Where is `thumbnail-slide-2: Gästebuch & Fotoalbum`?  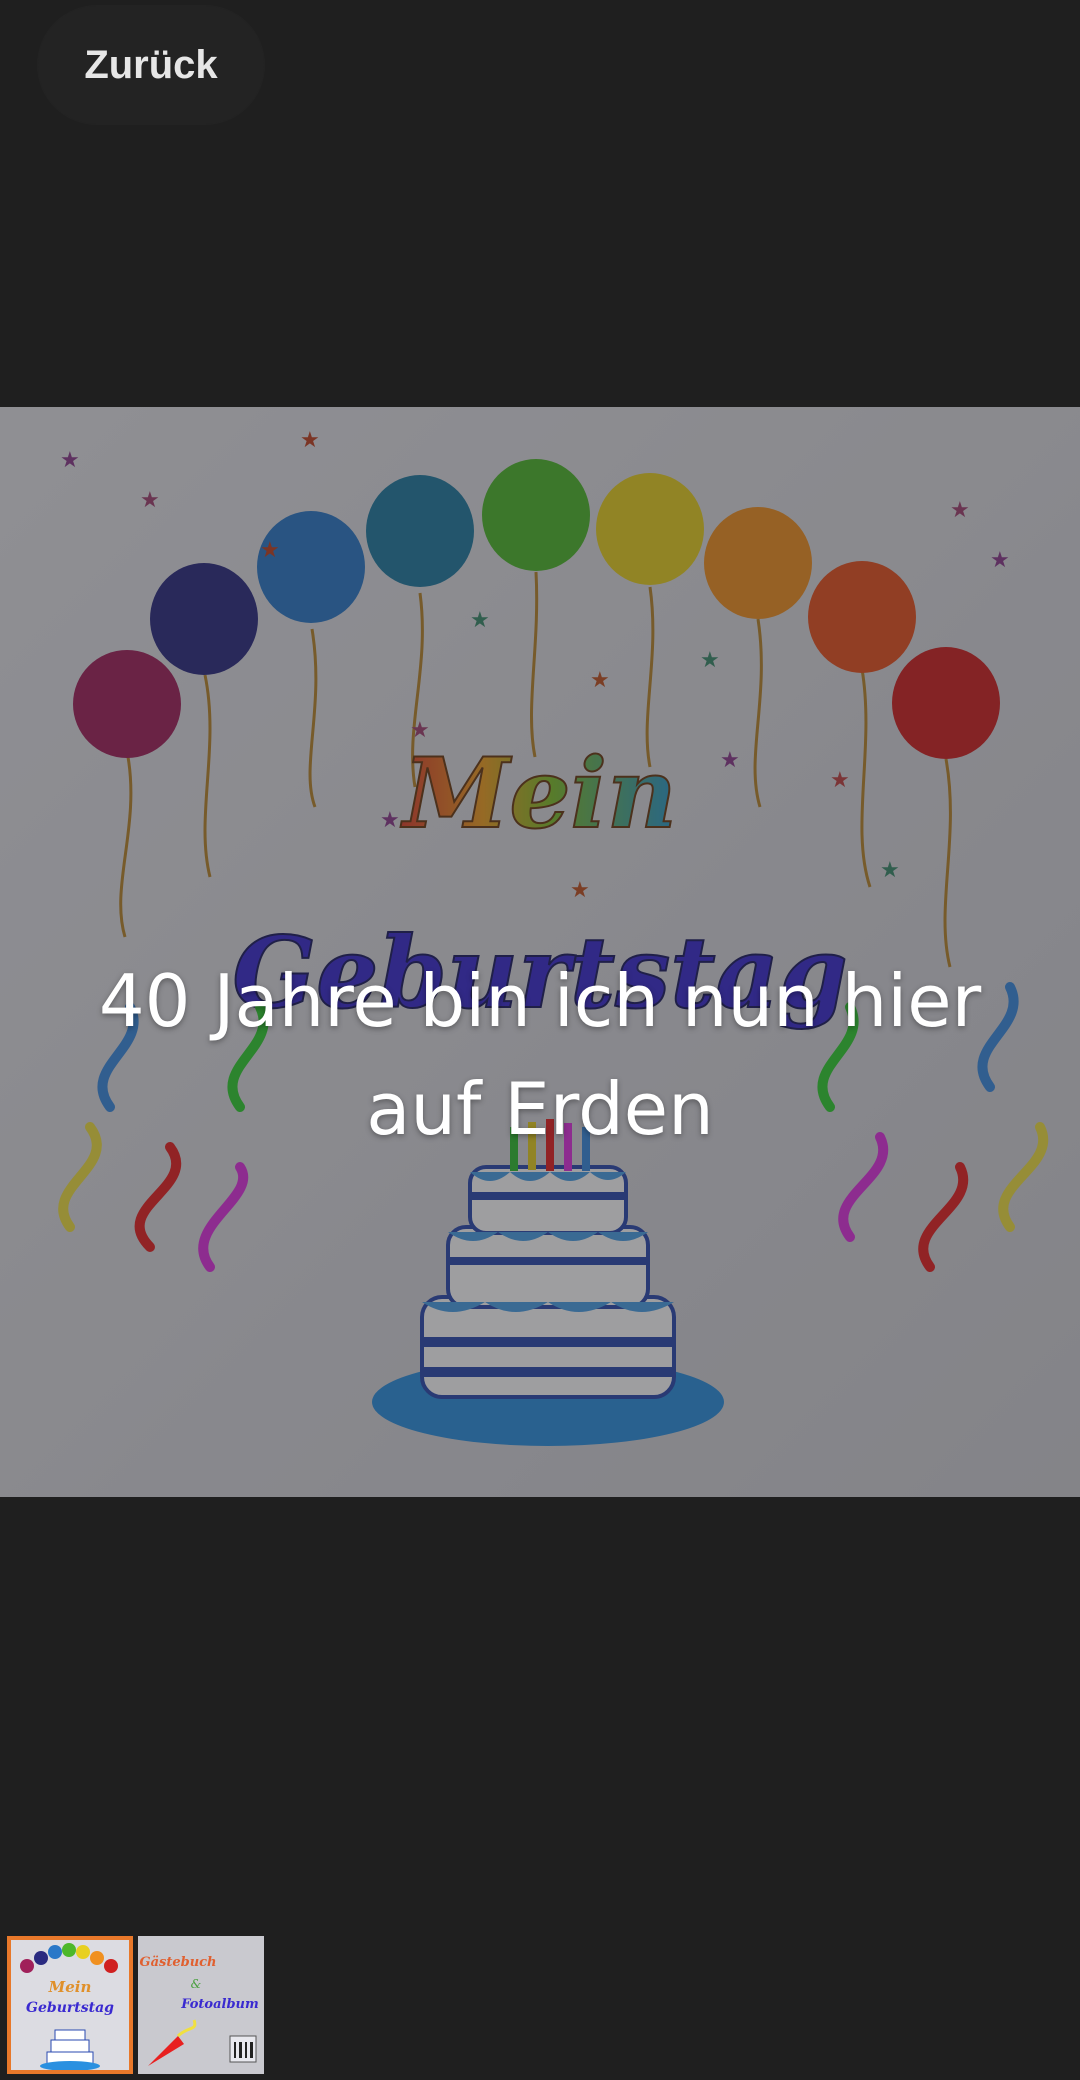
thumbnail-slide-2: Gästebuch & Fotoalbum is located at coordinates (201, 2005).